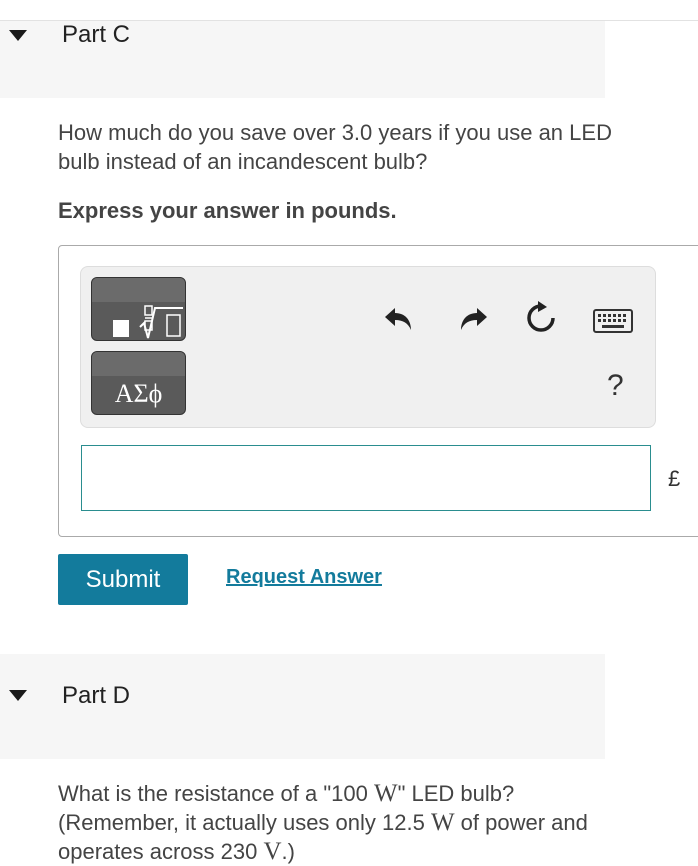 The width and height of the screenshot is (698, 866). Describe the element at coordinates (96, 34) in the screenshot. I see `part-c-title: Part C` at that location.